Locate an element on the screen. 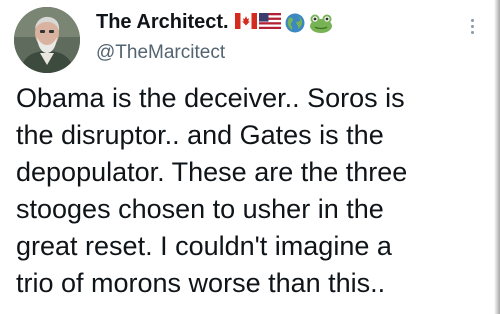 The height and width of the screenshot is (314, 500). name-row: The Architect. is located at coordinates (214, 22).